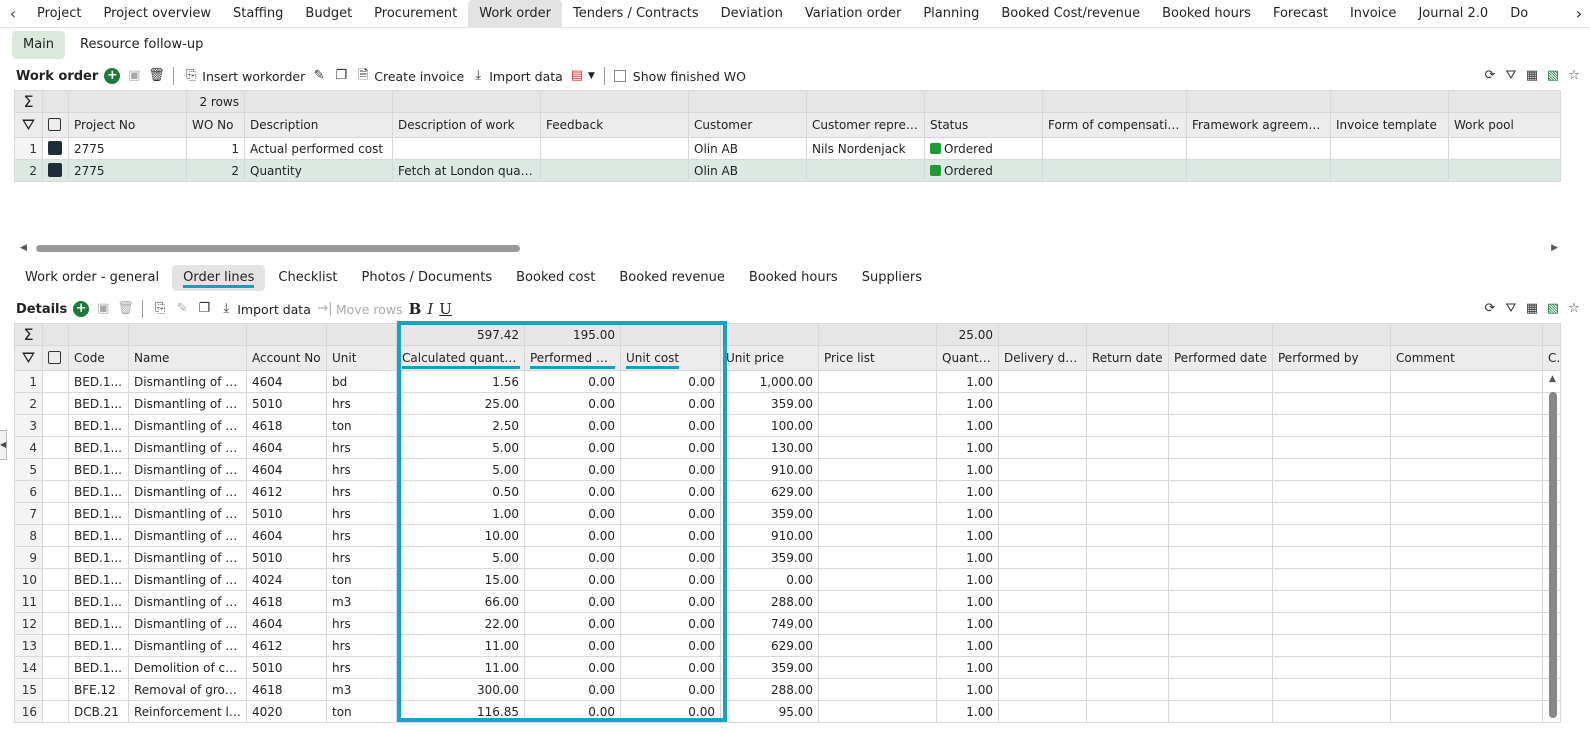 This screenshot has height=733, width=1590. I want to click on refresh-icon: ⟳, so click(1490, 309).